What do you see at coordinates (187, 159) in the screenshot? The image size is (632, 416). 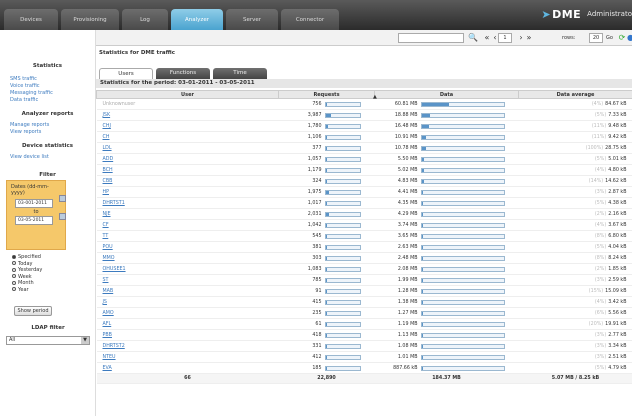 I see `user-cell: ADD` at bounding box center [187, 159].